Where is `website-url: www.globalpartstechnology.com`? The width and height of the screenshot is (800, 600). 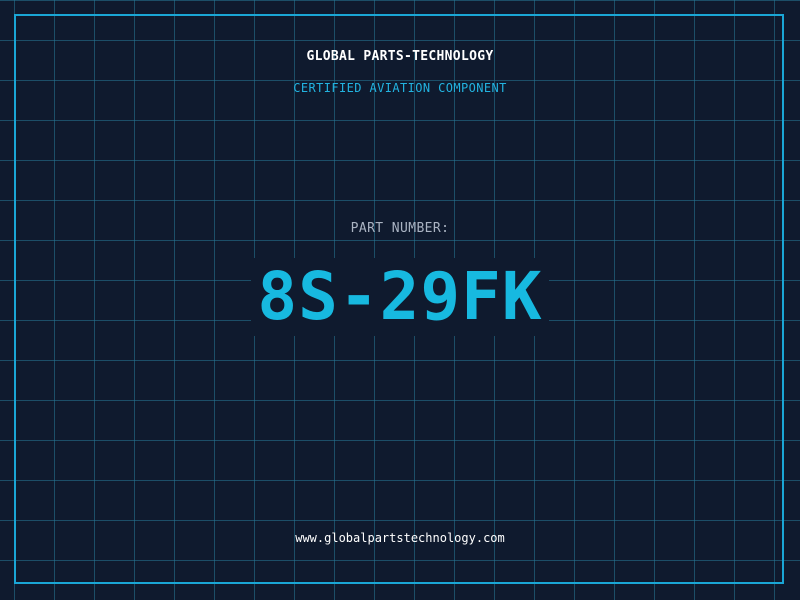
website-url: www.globalpartstechnology.com is located at coordinates (400, 538).